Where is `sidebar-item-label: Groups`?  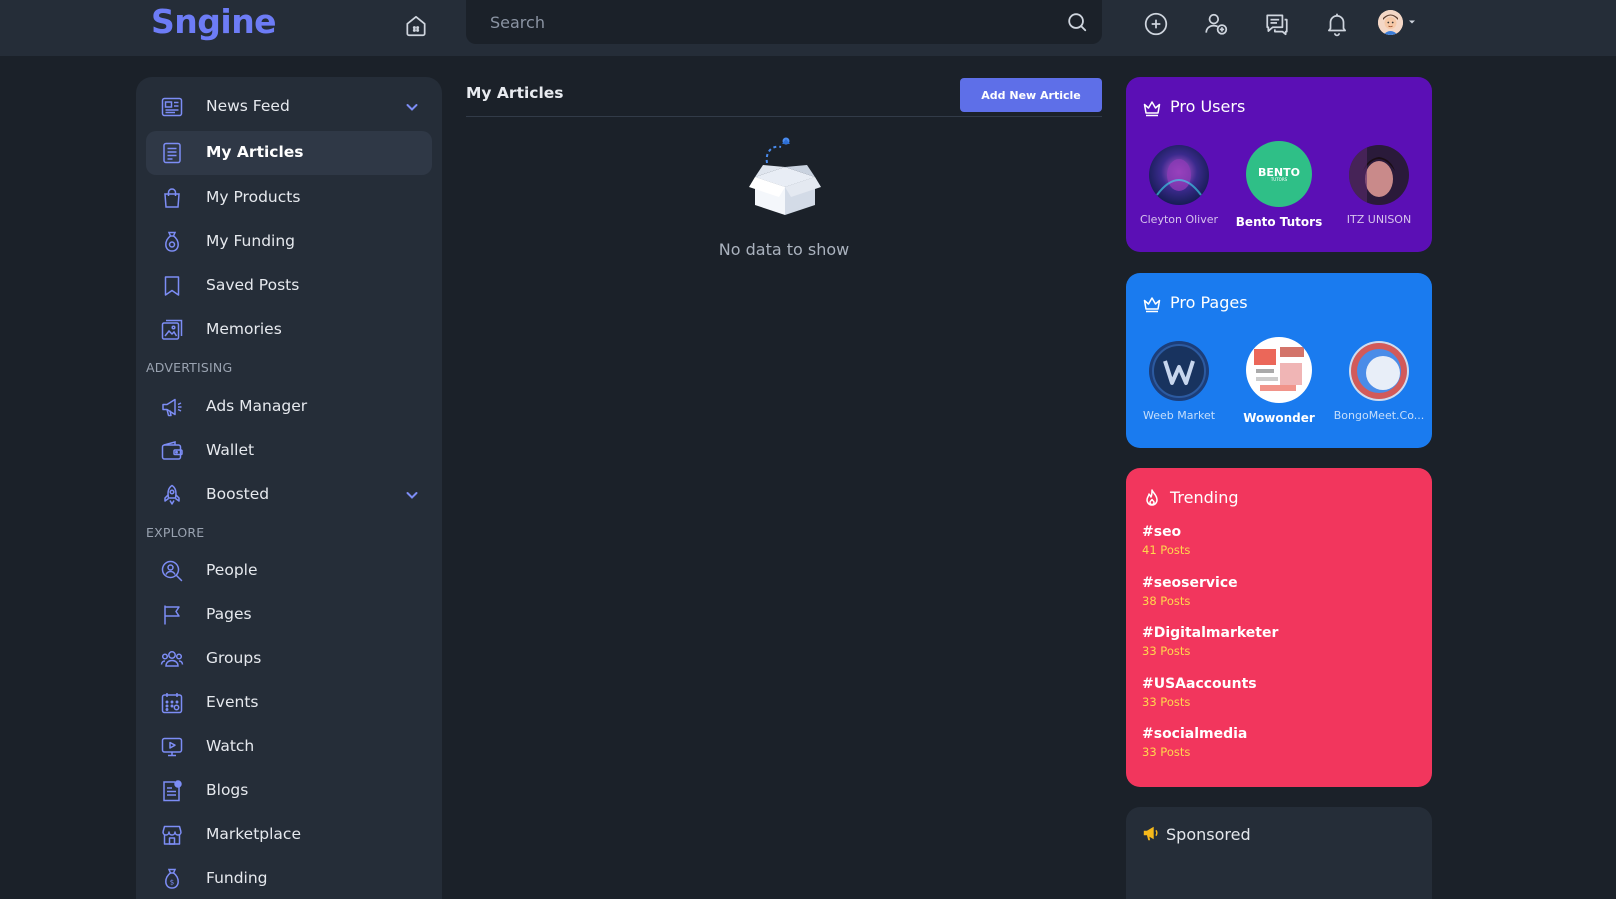
sidebar-item-label: Groups is located at coordinates (234, 658).